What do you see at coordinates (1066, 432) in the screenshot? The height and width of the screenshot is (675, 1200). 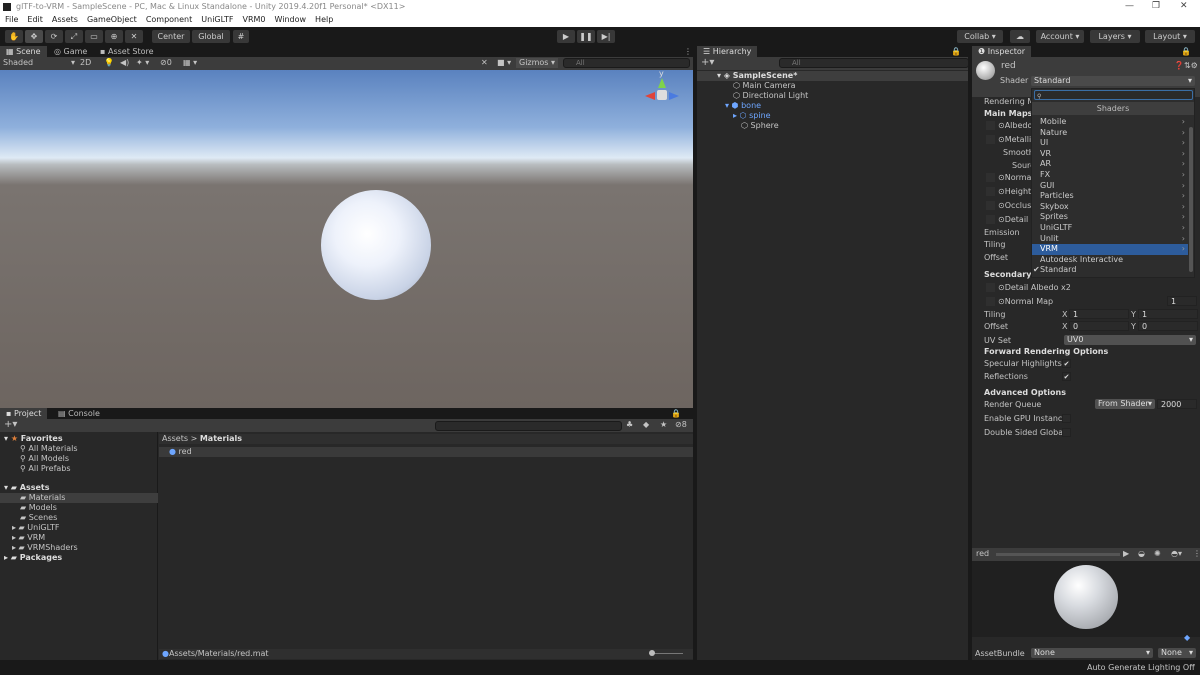 I see `double-sided-gi-checkbox` at bounding box center [1066, 432].